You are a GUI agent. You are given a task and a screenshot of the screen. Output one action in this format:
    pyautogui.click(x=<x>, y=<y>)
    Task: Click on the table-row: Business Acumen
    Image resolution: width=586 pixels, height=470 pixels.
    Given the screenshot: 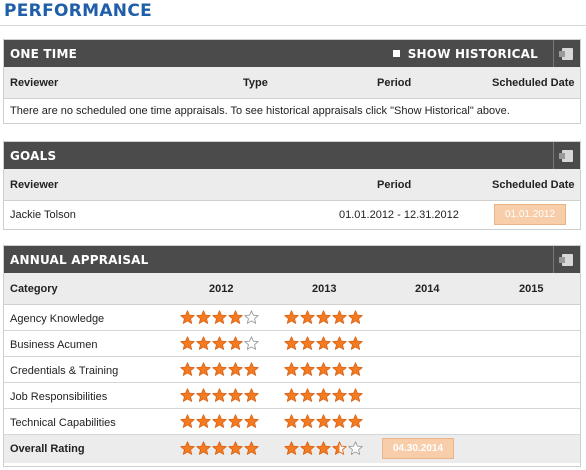 What is the action you would take?
    pyautogui.click(x=292, y=344)
    